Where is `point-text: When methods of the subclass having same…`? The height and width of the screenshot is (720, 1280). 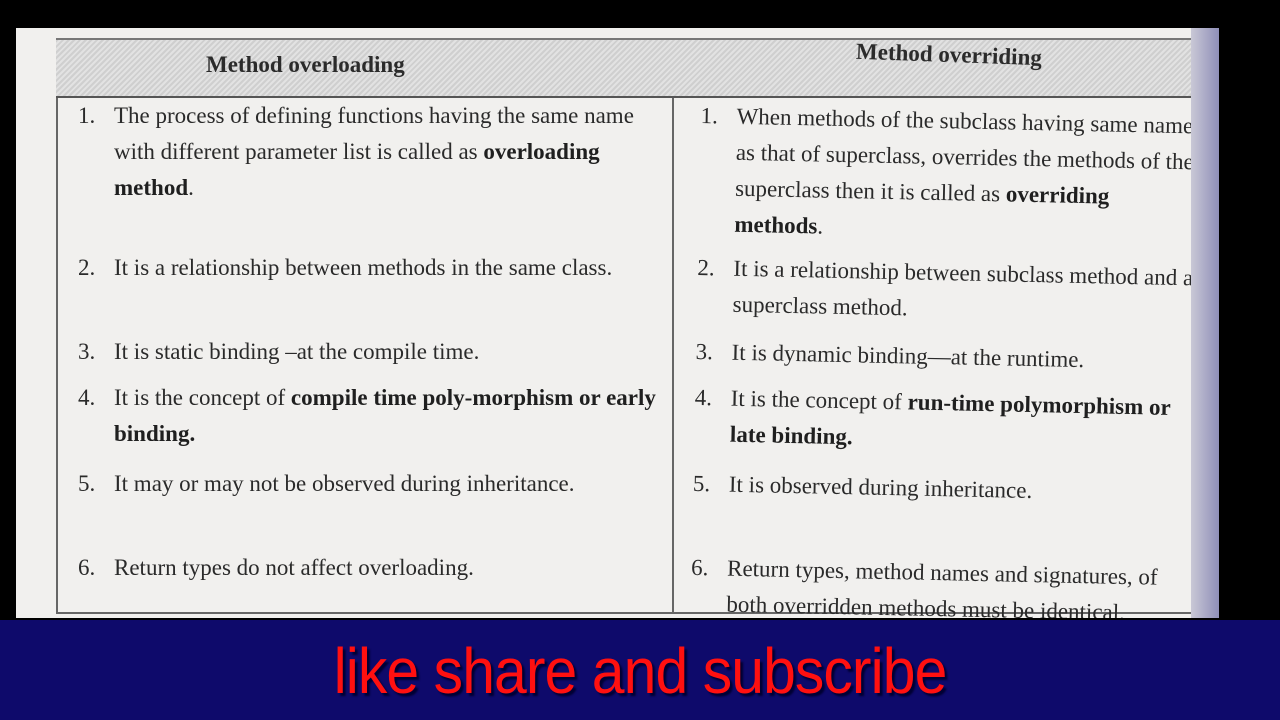
point-text: When methods of the subclass having same… is located at coordinates (967, 176).